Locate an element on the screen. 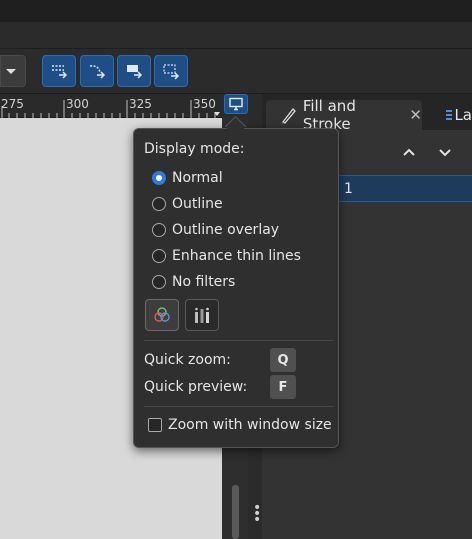 Image resolution: width=472 pixels, height=539 pixels. radio-label: Outline overlay is located at coordinates (226, 230).